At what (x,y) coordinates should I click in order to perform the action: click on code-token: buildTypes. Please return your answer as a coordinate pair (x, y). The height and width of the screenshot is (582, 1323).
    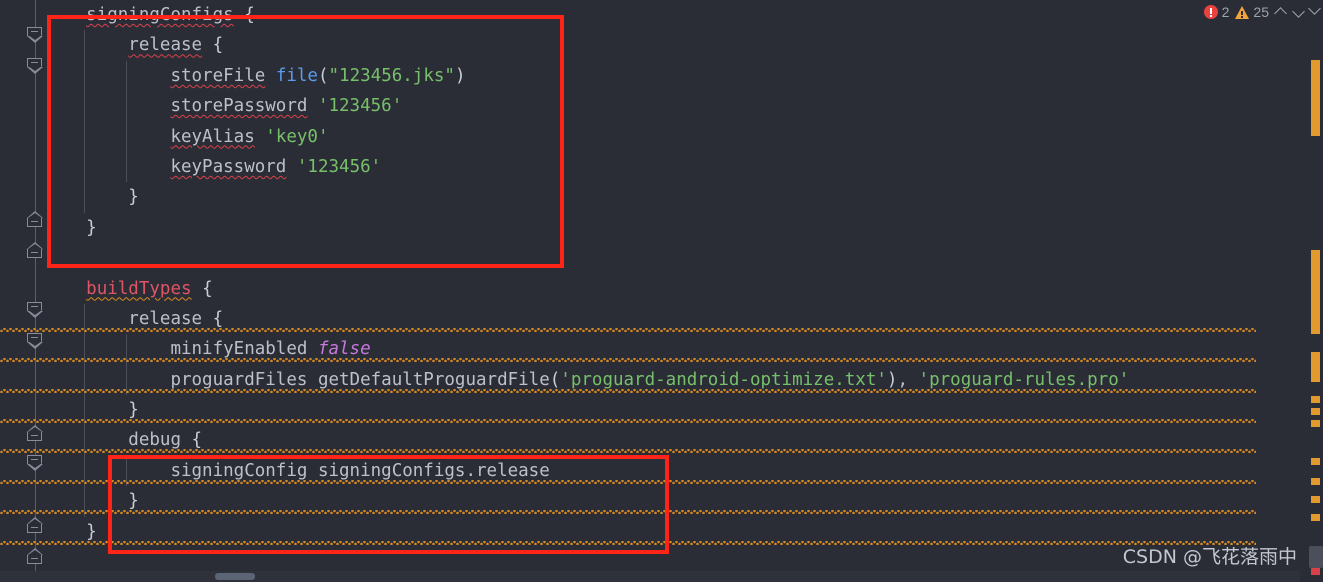
    Looking at the image, I should click on (139, 288).